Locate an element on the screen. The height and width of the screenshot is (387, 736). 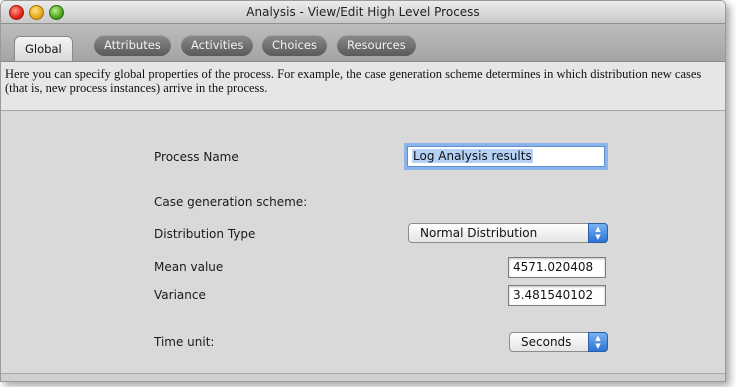
process-name-value: Log Analysis results is located at coordinates (472, 156).